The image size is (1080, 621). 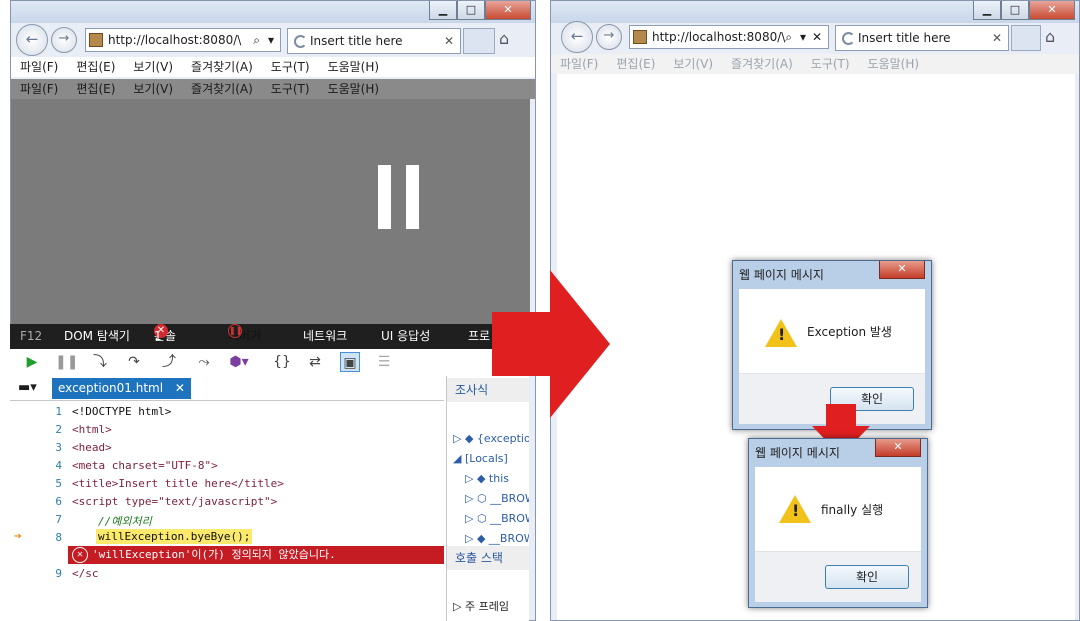 I want to click on line-number: 4, so click(x=58, y=465).